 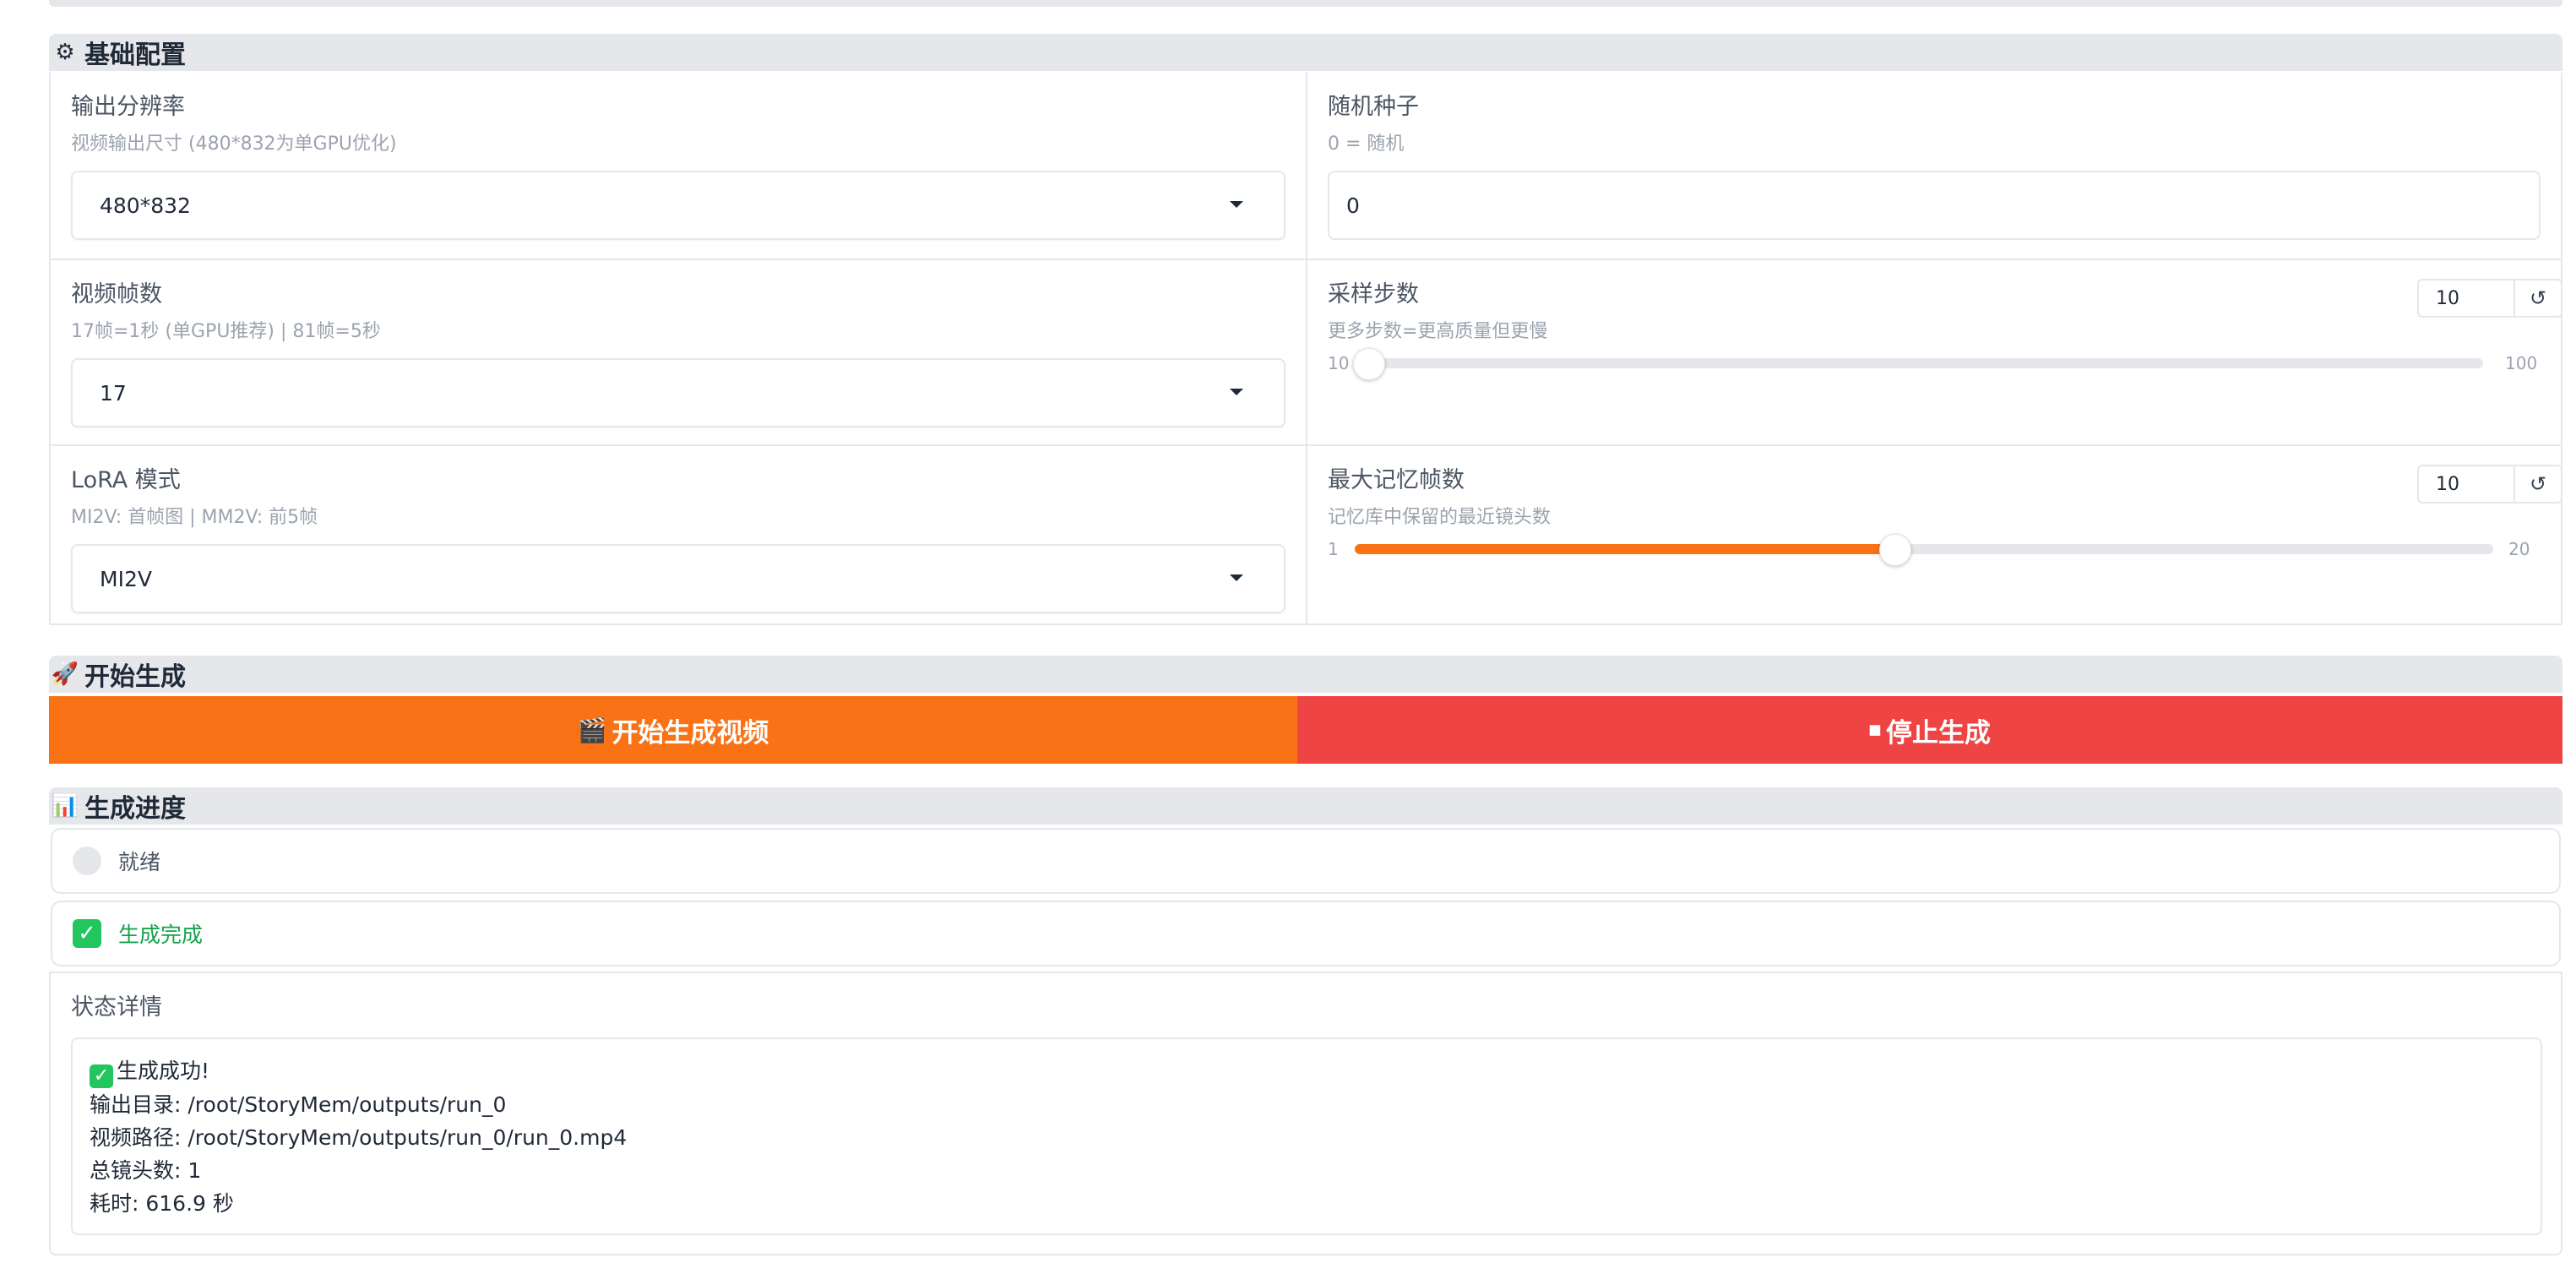 I want to click on steps-slider-thumb, so click(x=1369, y=364).